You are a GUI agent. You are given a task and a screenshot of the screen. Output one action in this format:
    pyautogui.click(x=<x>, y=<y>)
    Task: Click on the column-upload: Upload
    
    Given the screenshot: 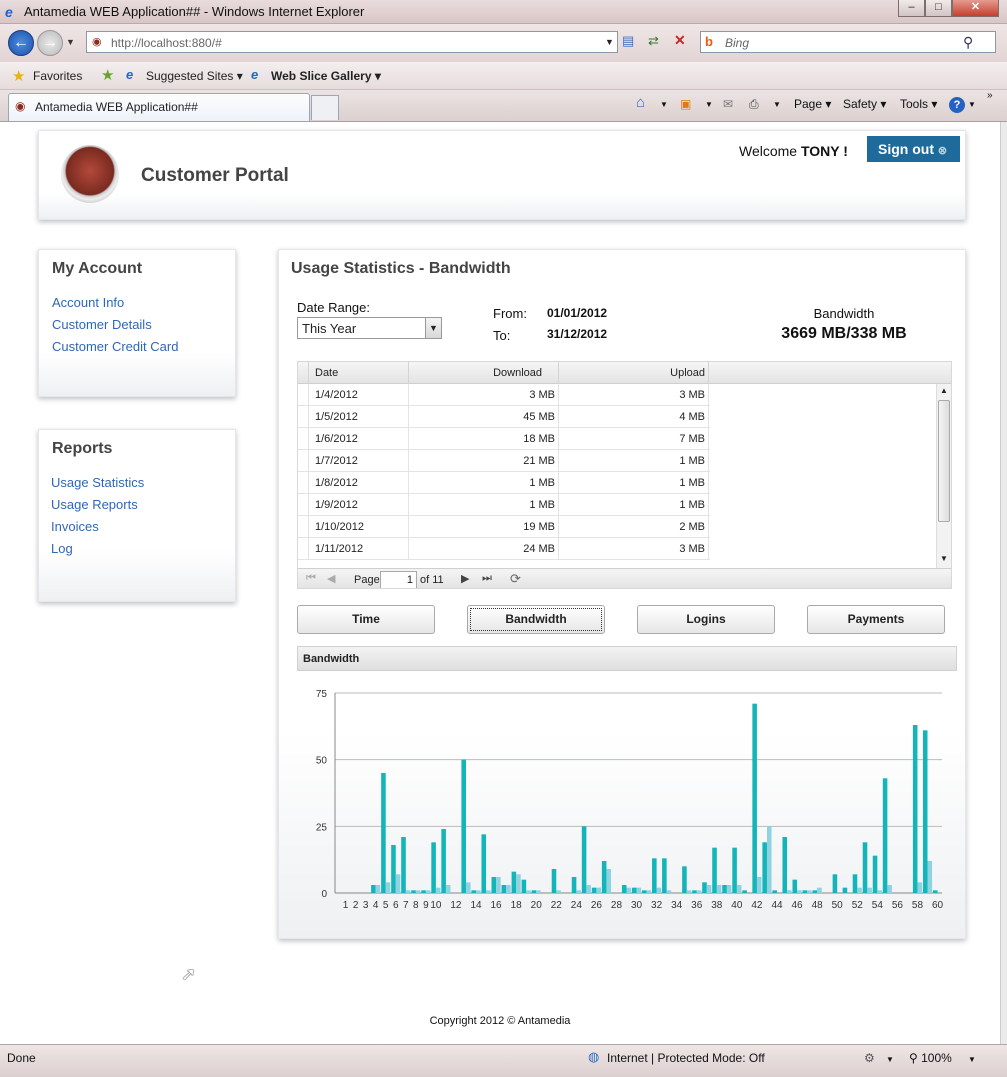 What is the action you would take?
    pyautogui.click(x=634, y=373)
    